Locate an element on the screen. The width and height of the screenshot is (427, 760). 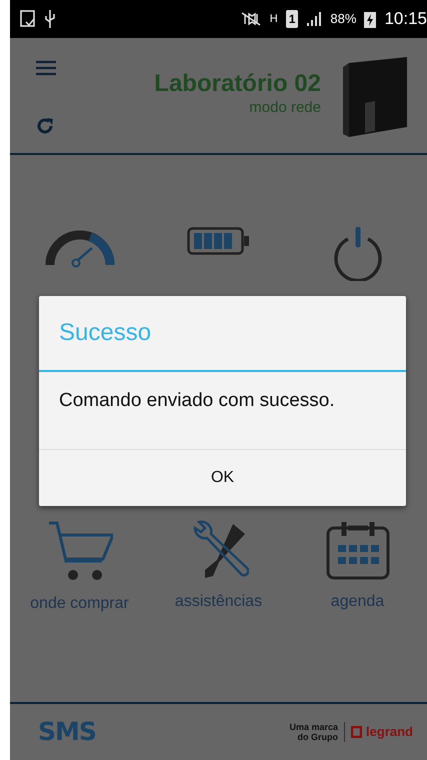
dialog-title: Sucesso is located at coordinates (222, 334).